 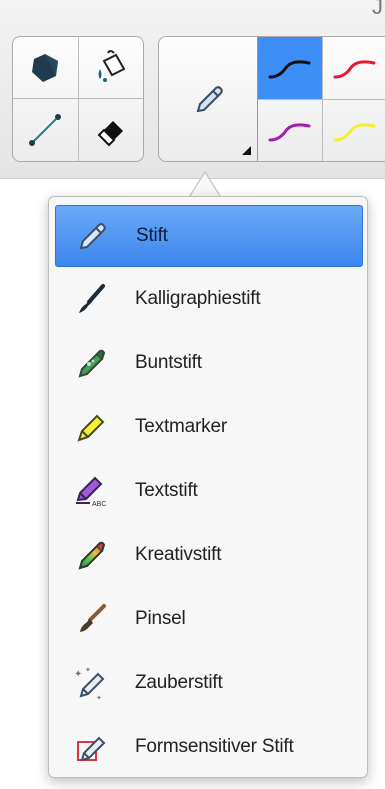 I want to click on swatch-divider-horizontal, so click(x=321, y=99).